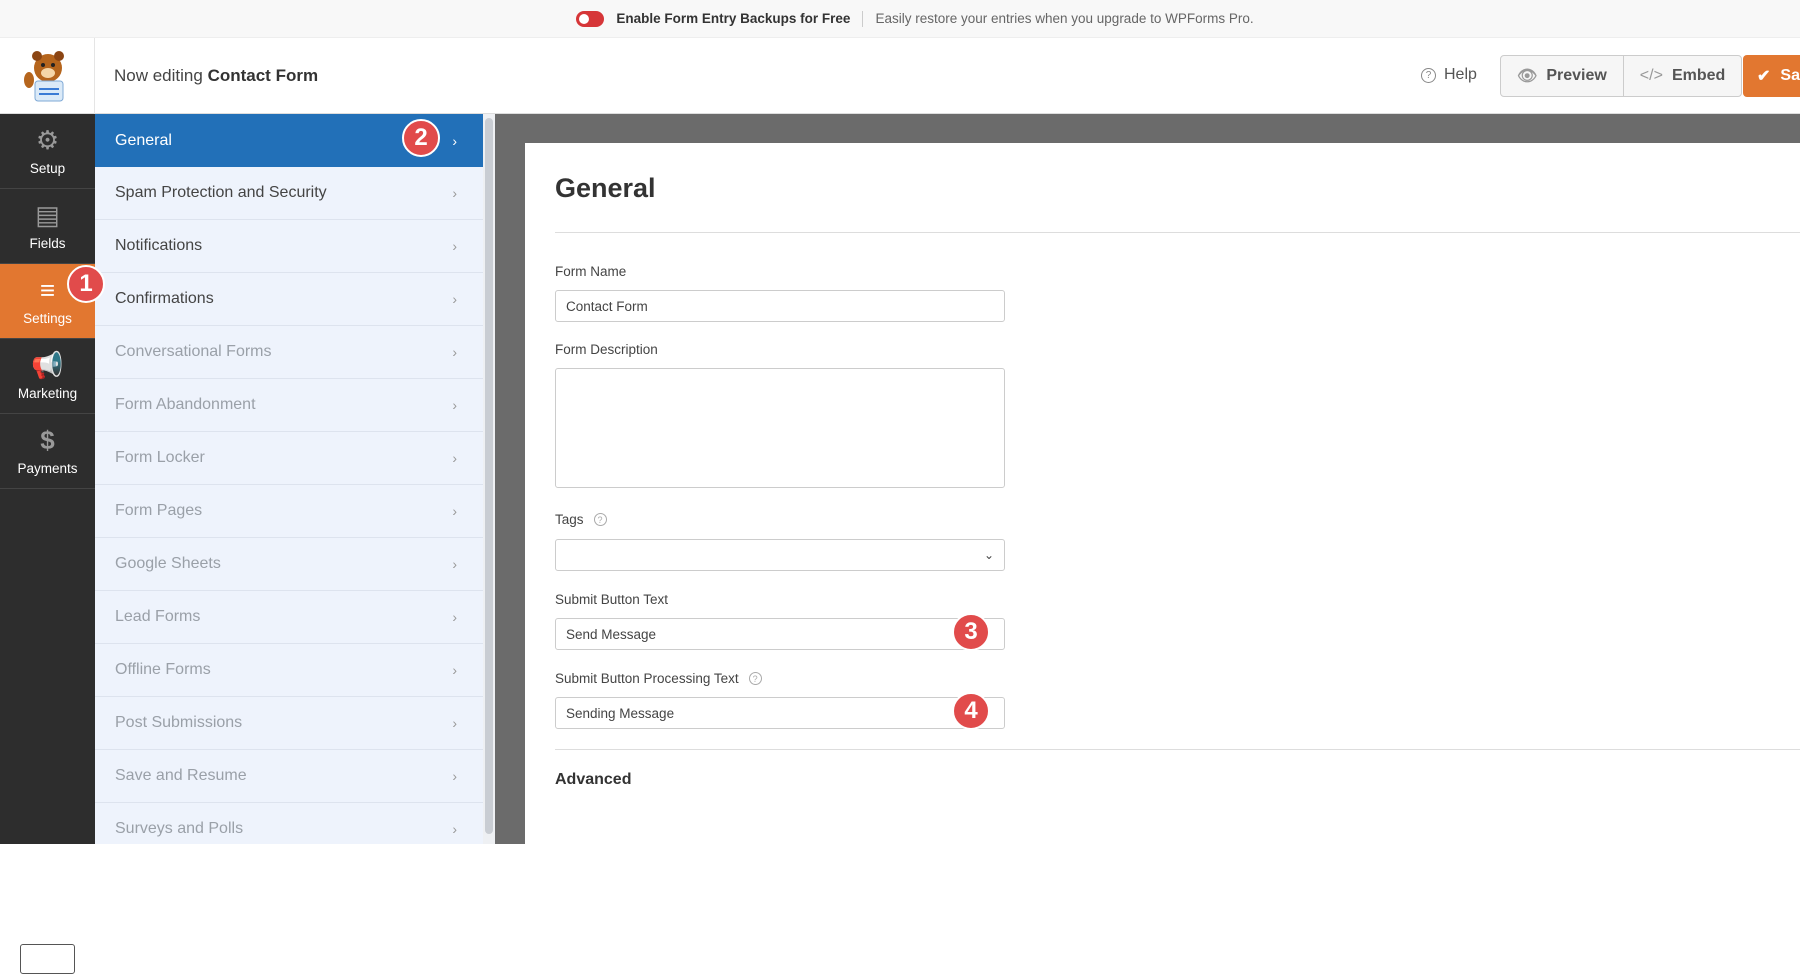 The width and height of the screenshot is (1800, 974). I want to click on megaphone-icon: 📢, so click(47, 364).